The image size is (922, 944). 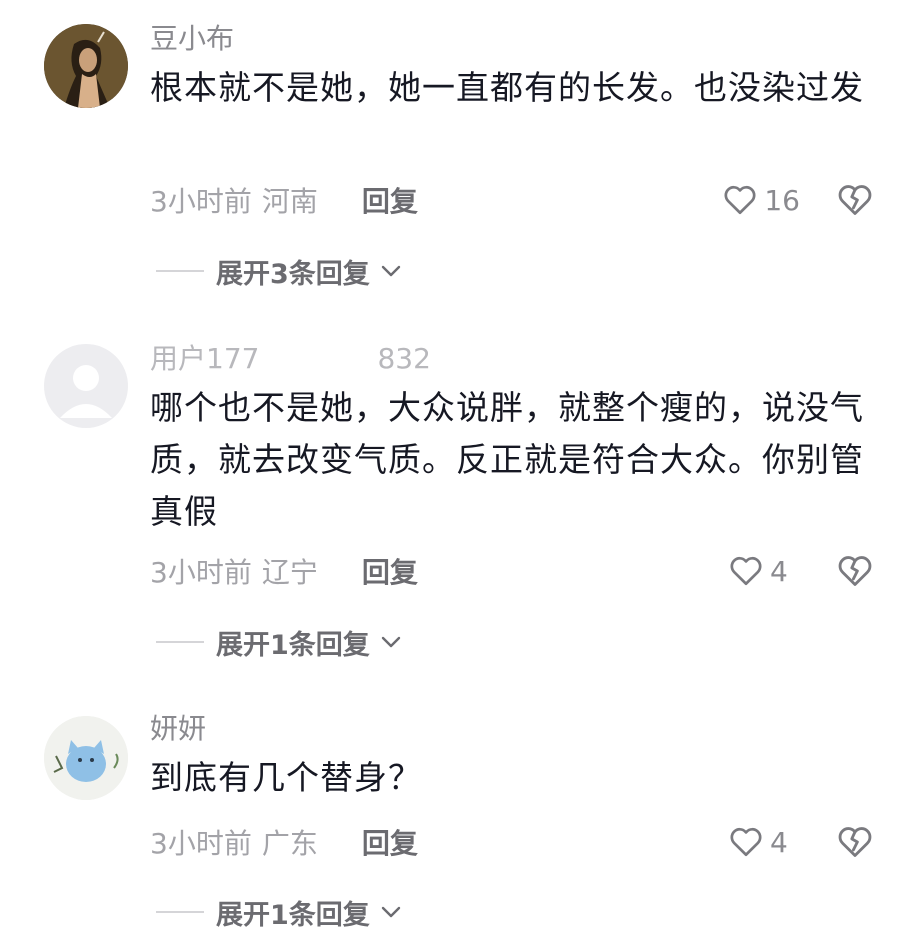 I want to click on like-count: 16, so click(x=782, y=200).